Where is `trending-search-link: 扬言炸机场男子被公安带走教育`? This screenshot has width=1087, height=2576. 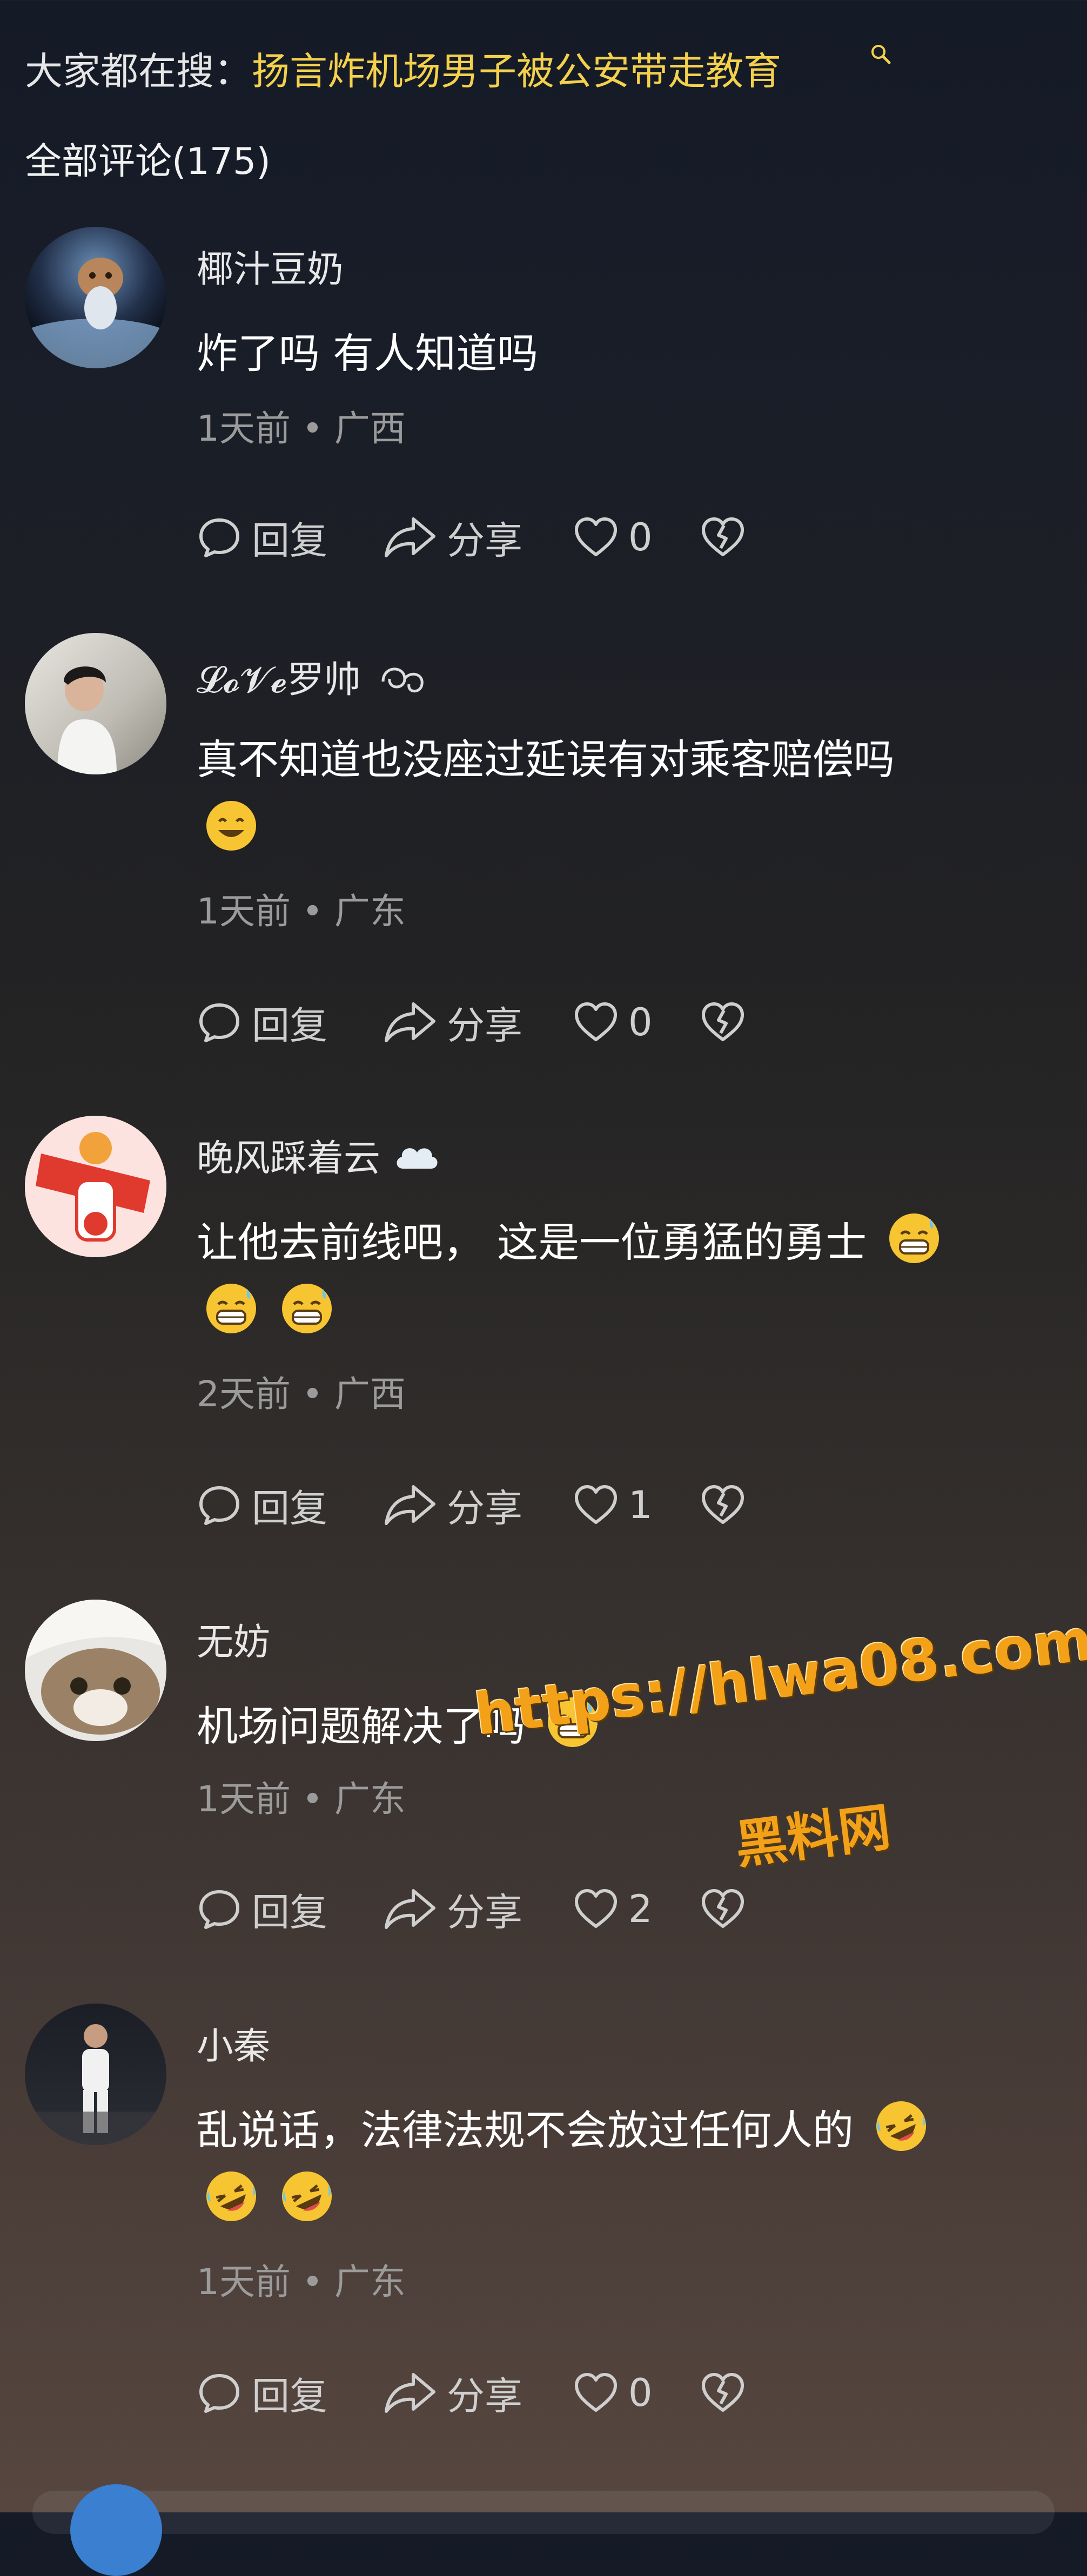 trending-search-link: 扬言炸机场男子被公安带走教育 is located at coordinates (516, 71).